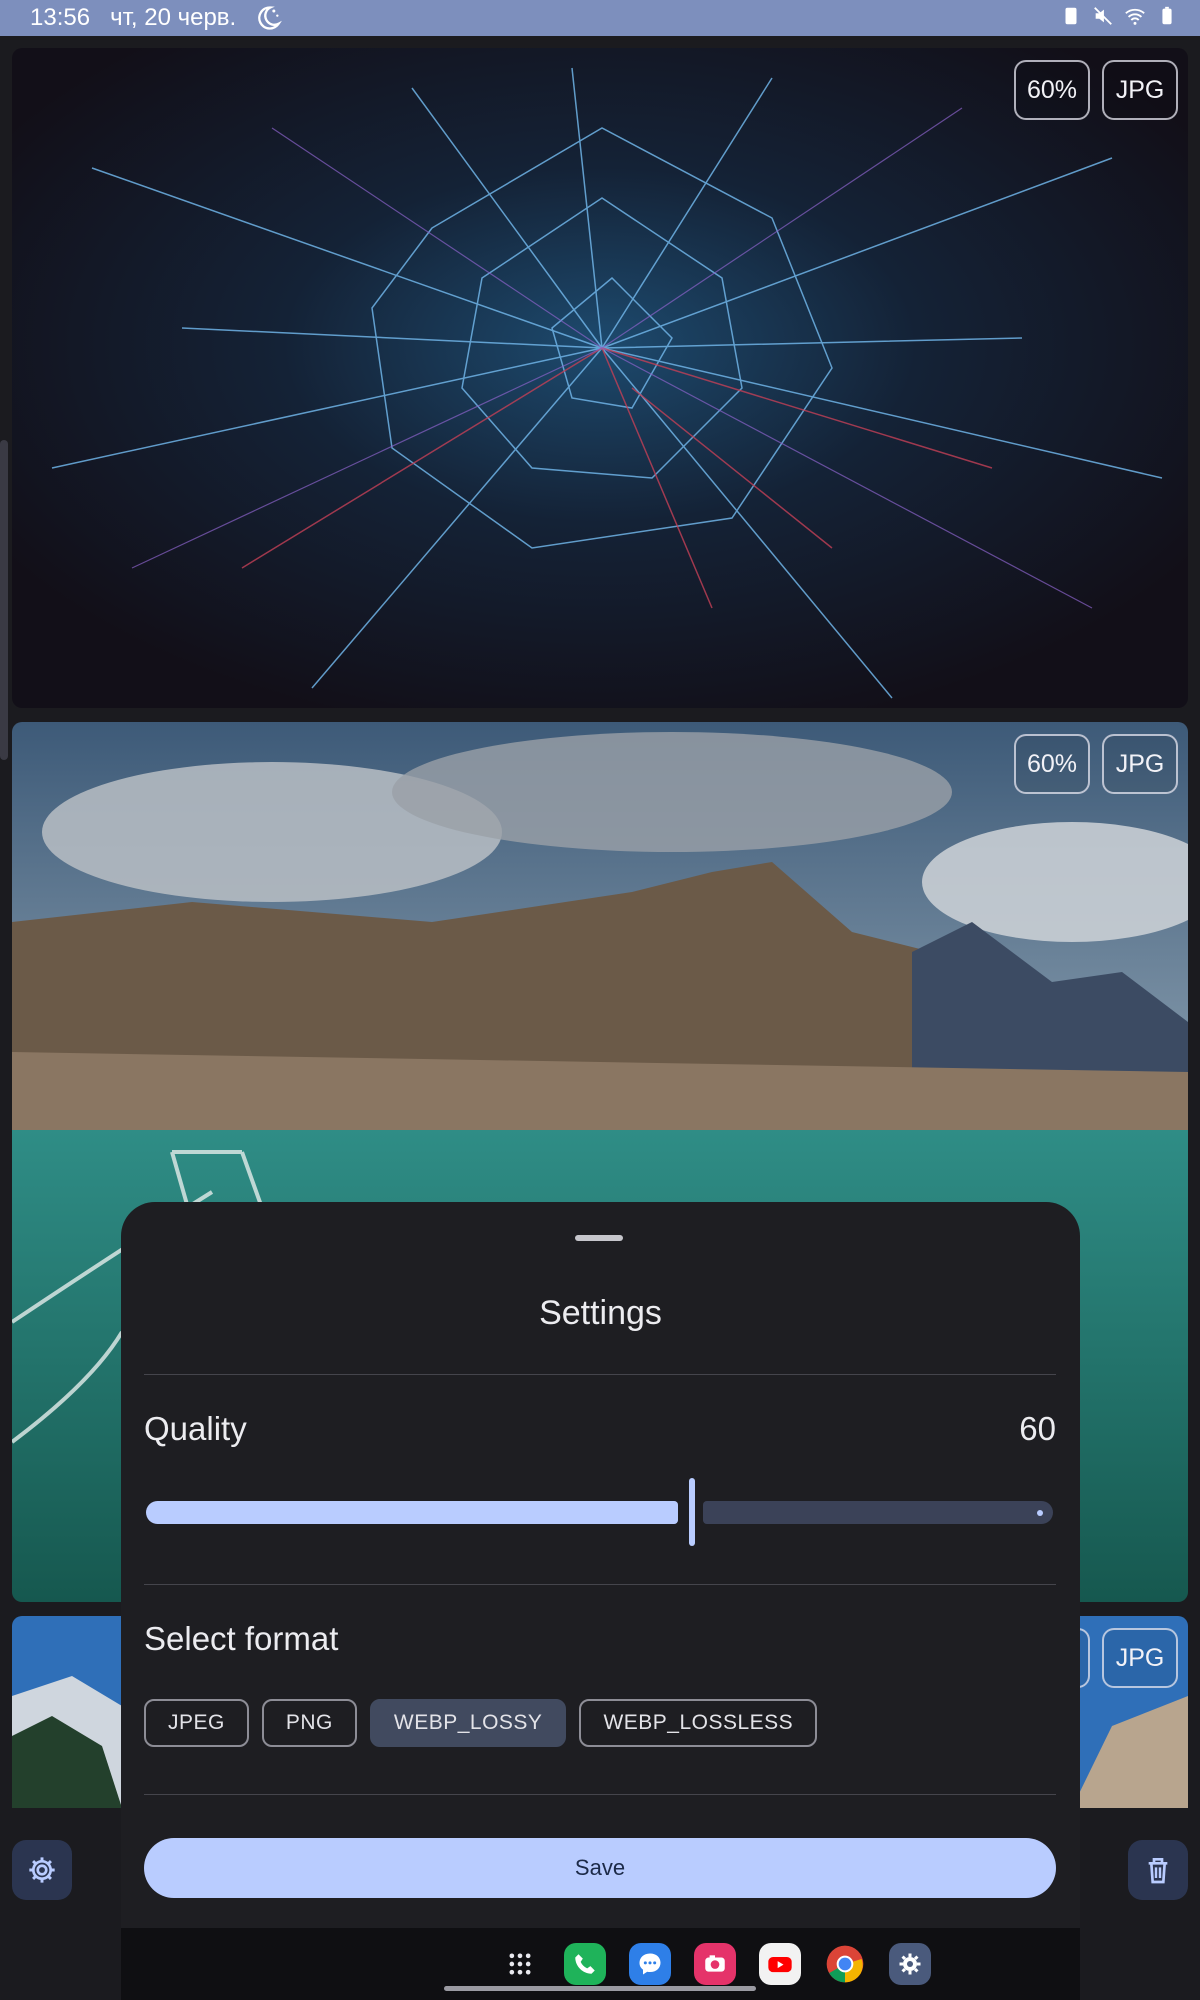 The width and height of the screenshot is (1200, 2000). I want to click on delete-button, so click(1158, 1870).